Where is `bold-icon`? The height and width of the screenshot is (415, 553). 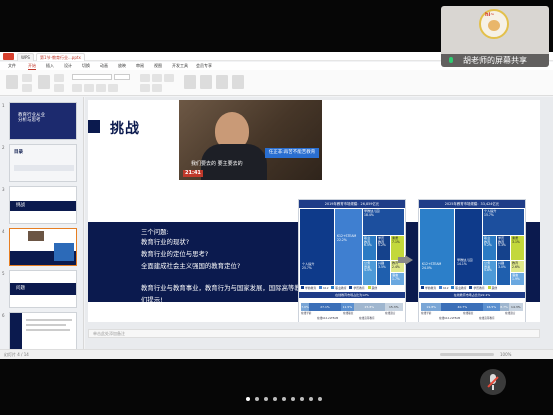 bold-icon is located at coordinates (77, 88).